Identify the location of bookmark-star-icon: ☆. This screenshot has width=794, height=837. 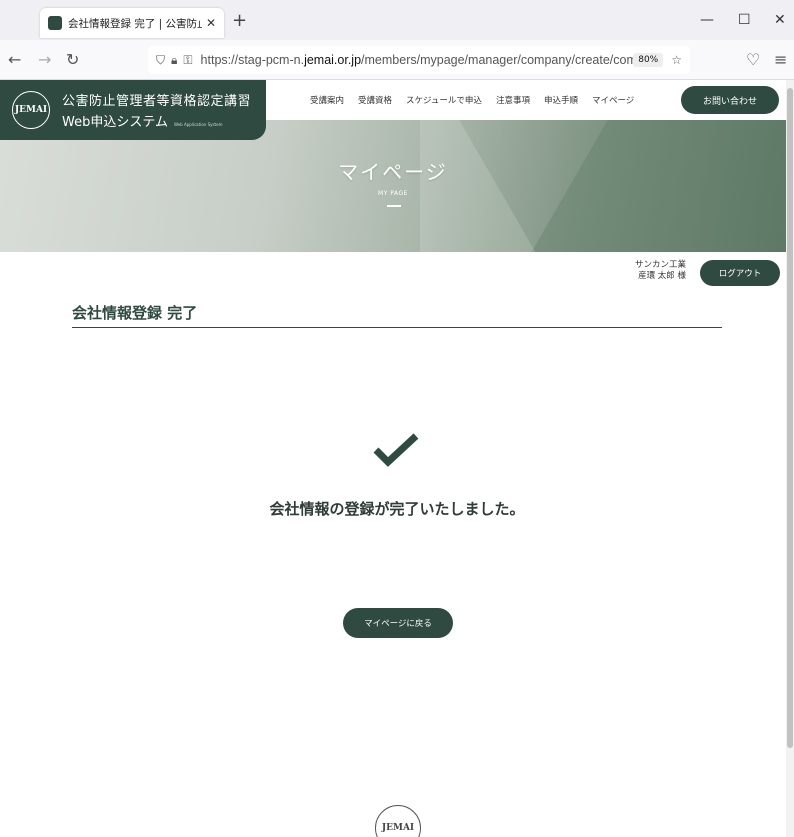
(676, 60).